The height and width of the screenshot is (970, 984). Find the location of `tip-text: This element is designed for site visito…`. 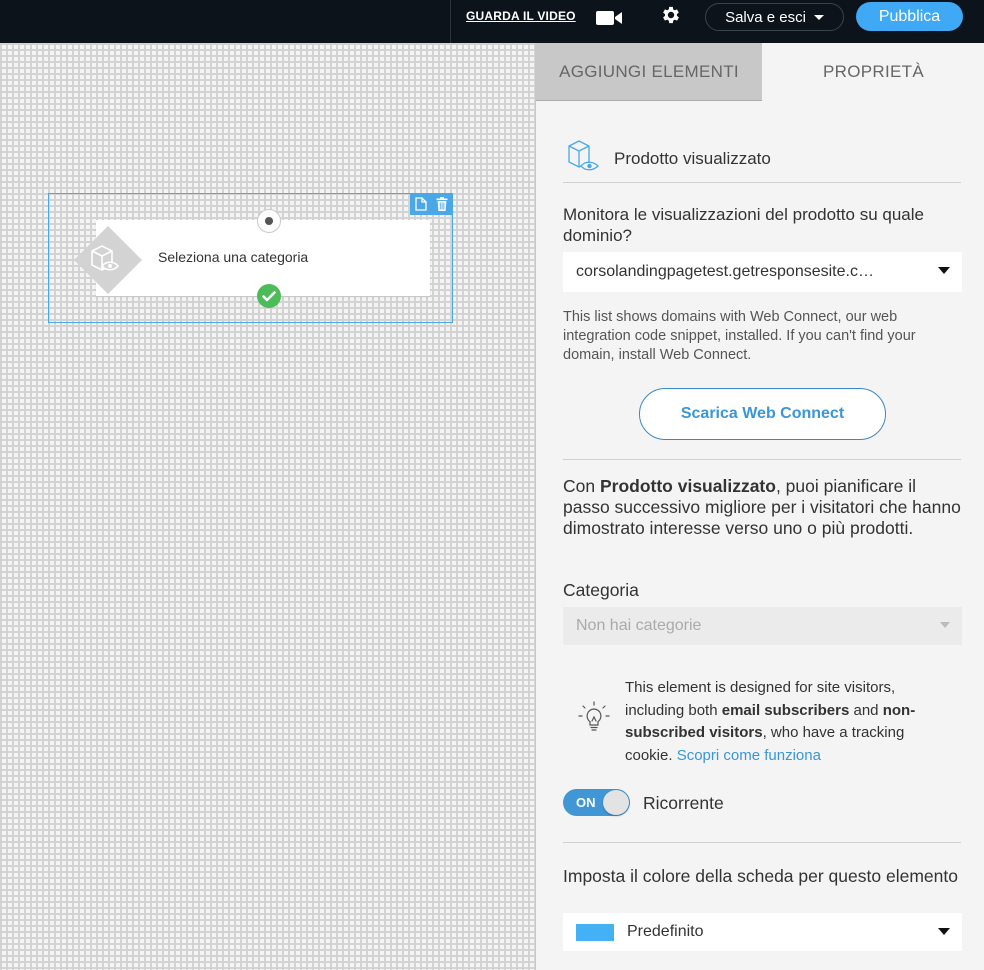

tip-text: This element is designed for site visito… is located at coordinates (784, 722).